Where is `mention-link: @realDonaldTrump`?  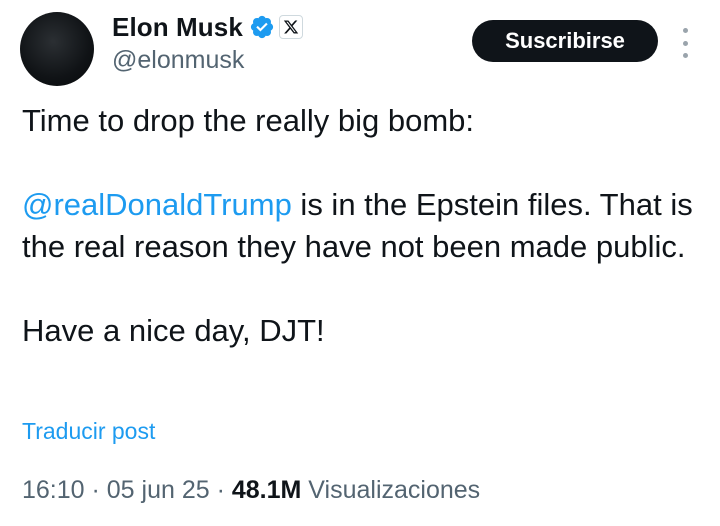
mention-link: @realDonaldTrump is located at coordinates (157, 204).